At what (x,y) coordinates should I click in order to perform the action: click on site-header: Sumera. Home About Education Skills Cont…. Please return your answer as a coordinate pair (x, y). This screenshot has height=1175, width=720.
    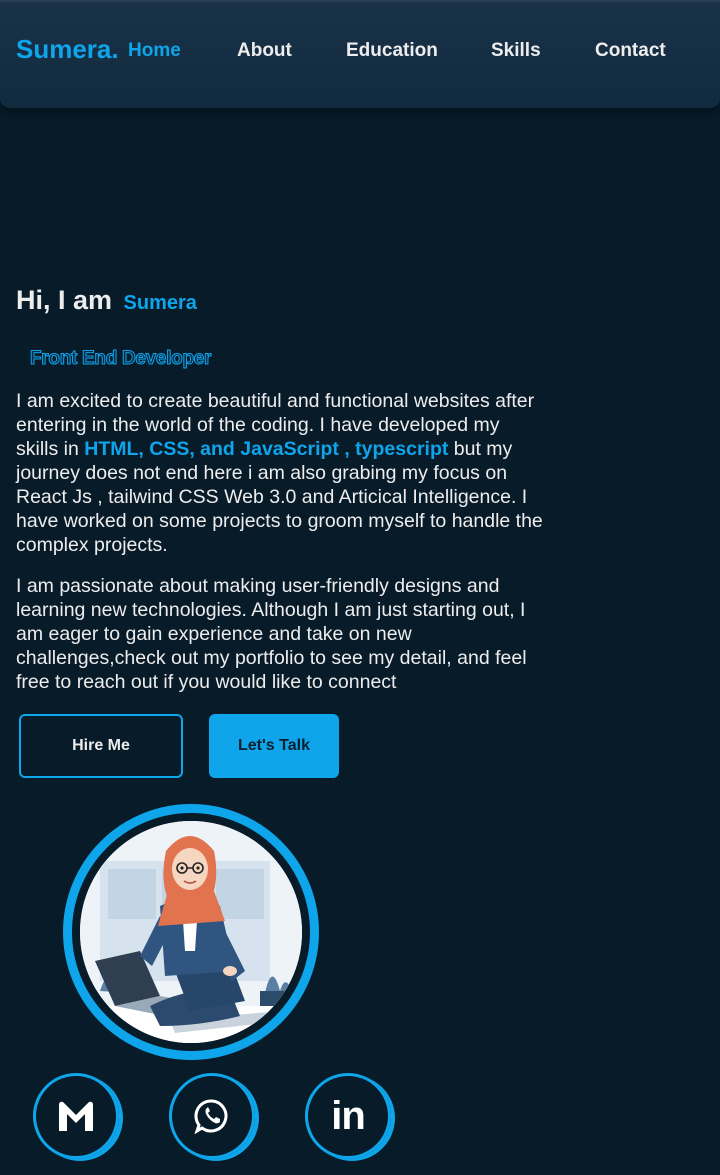
    Looking at the image, I should click on (360, 54).